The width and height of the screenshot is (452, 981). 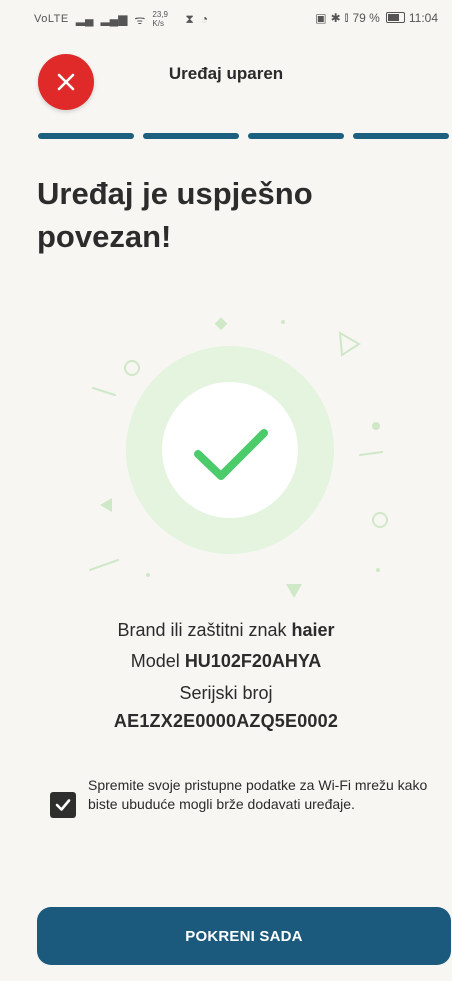 I want to click on battery-percent: 79 %, so click(x=366, y=17).